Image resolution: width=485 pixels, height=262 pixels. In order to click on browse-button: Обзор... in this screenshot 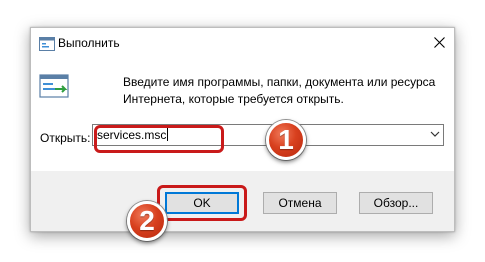, I will do `click(396, 203)`.